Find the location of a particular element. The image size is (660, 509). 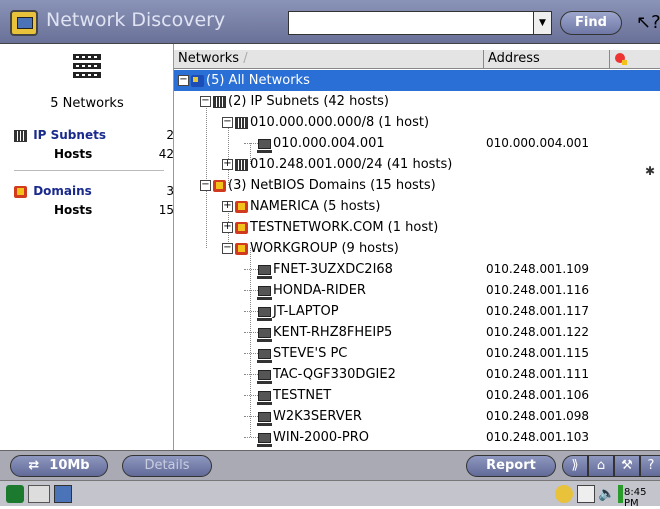

hosts-label: Hosts is located at coordinates (73, 154).